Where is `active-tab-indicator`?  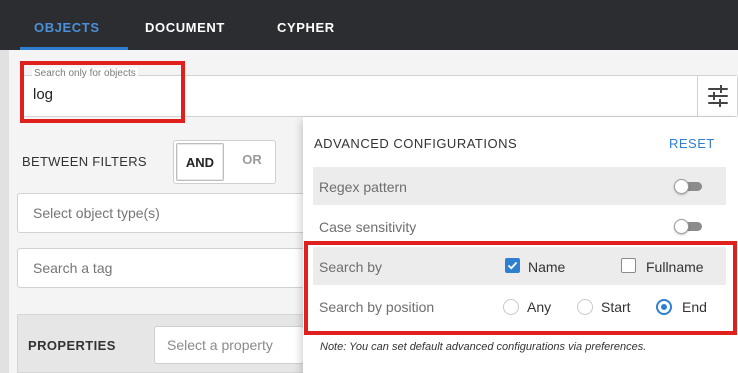
active-tab-indicator is located at coordinates (74, 48).